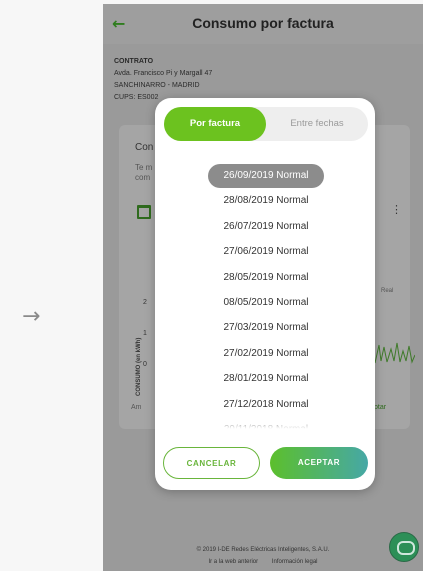  I want to click on chat-icon, so click(406, 548).